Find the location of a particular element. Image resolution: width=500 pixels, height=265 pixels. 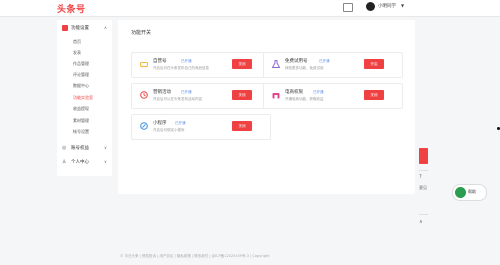

help-bubble-label: 帮助 is located at coordinates (472, 191).